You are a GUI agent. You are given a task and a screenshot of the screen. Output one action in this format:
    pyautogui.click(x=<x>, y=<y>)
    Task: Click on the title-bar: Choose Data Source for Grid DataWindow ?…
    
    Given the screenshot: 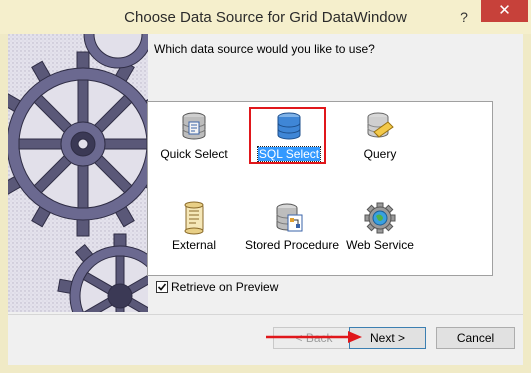 What is the action you would take?
    pyautogui.click(x=265, y=17)
    